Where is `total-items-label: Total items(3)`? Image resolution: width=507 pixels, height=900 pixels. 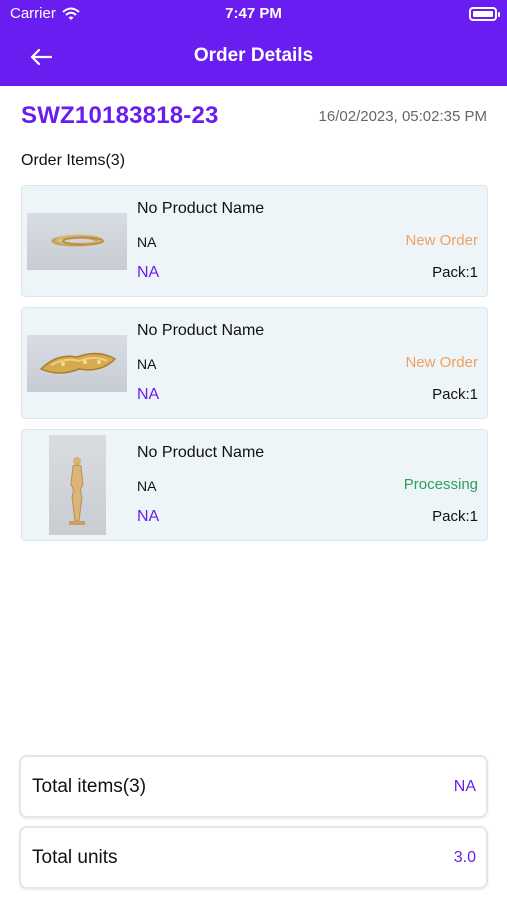
total-items-label: Total items(3) is located at coordinates (89, 786).